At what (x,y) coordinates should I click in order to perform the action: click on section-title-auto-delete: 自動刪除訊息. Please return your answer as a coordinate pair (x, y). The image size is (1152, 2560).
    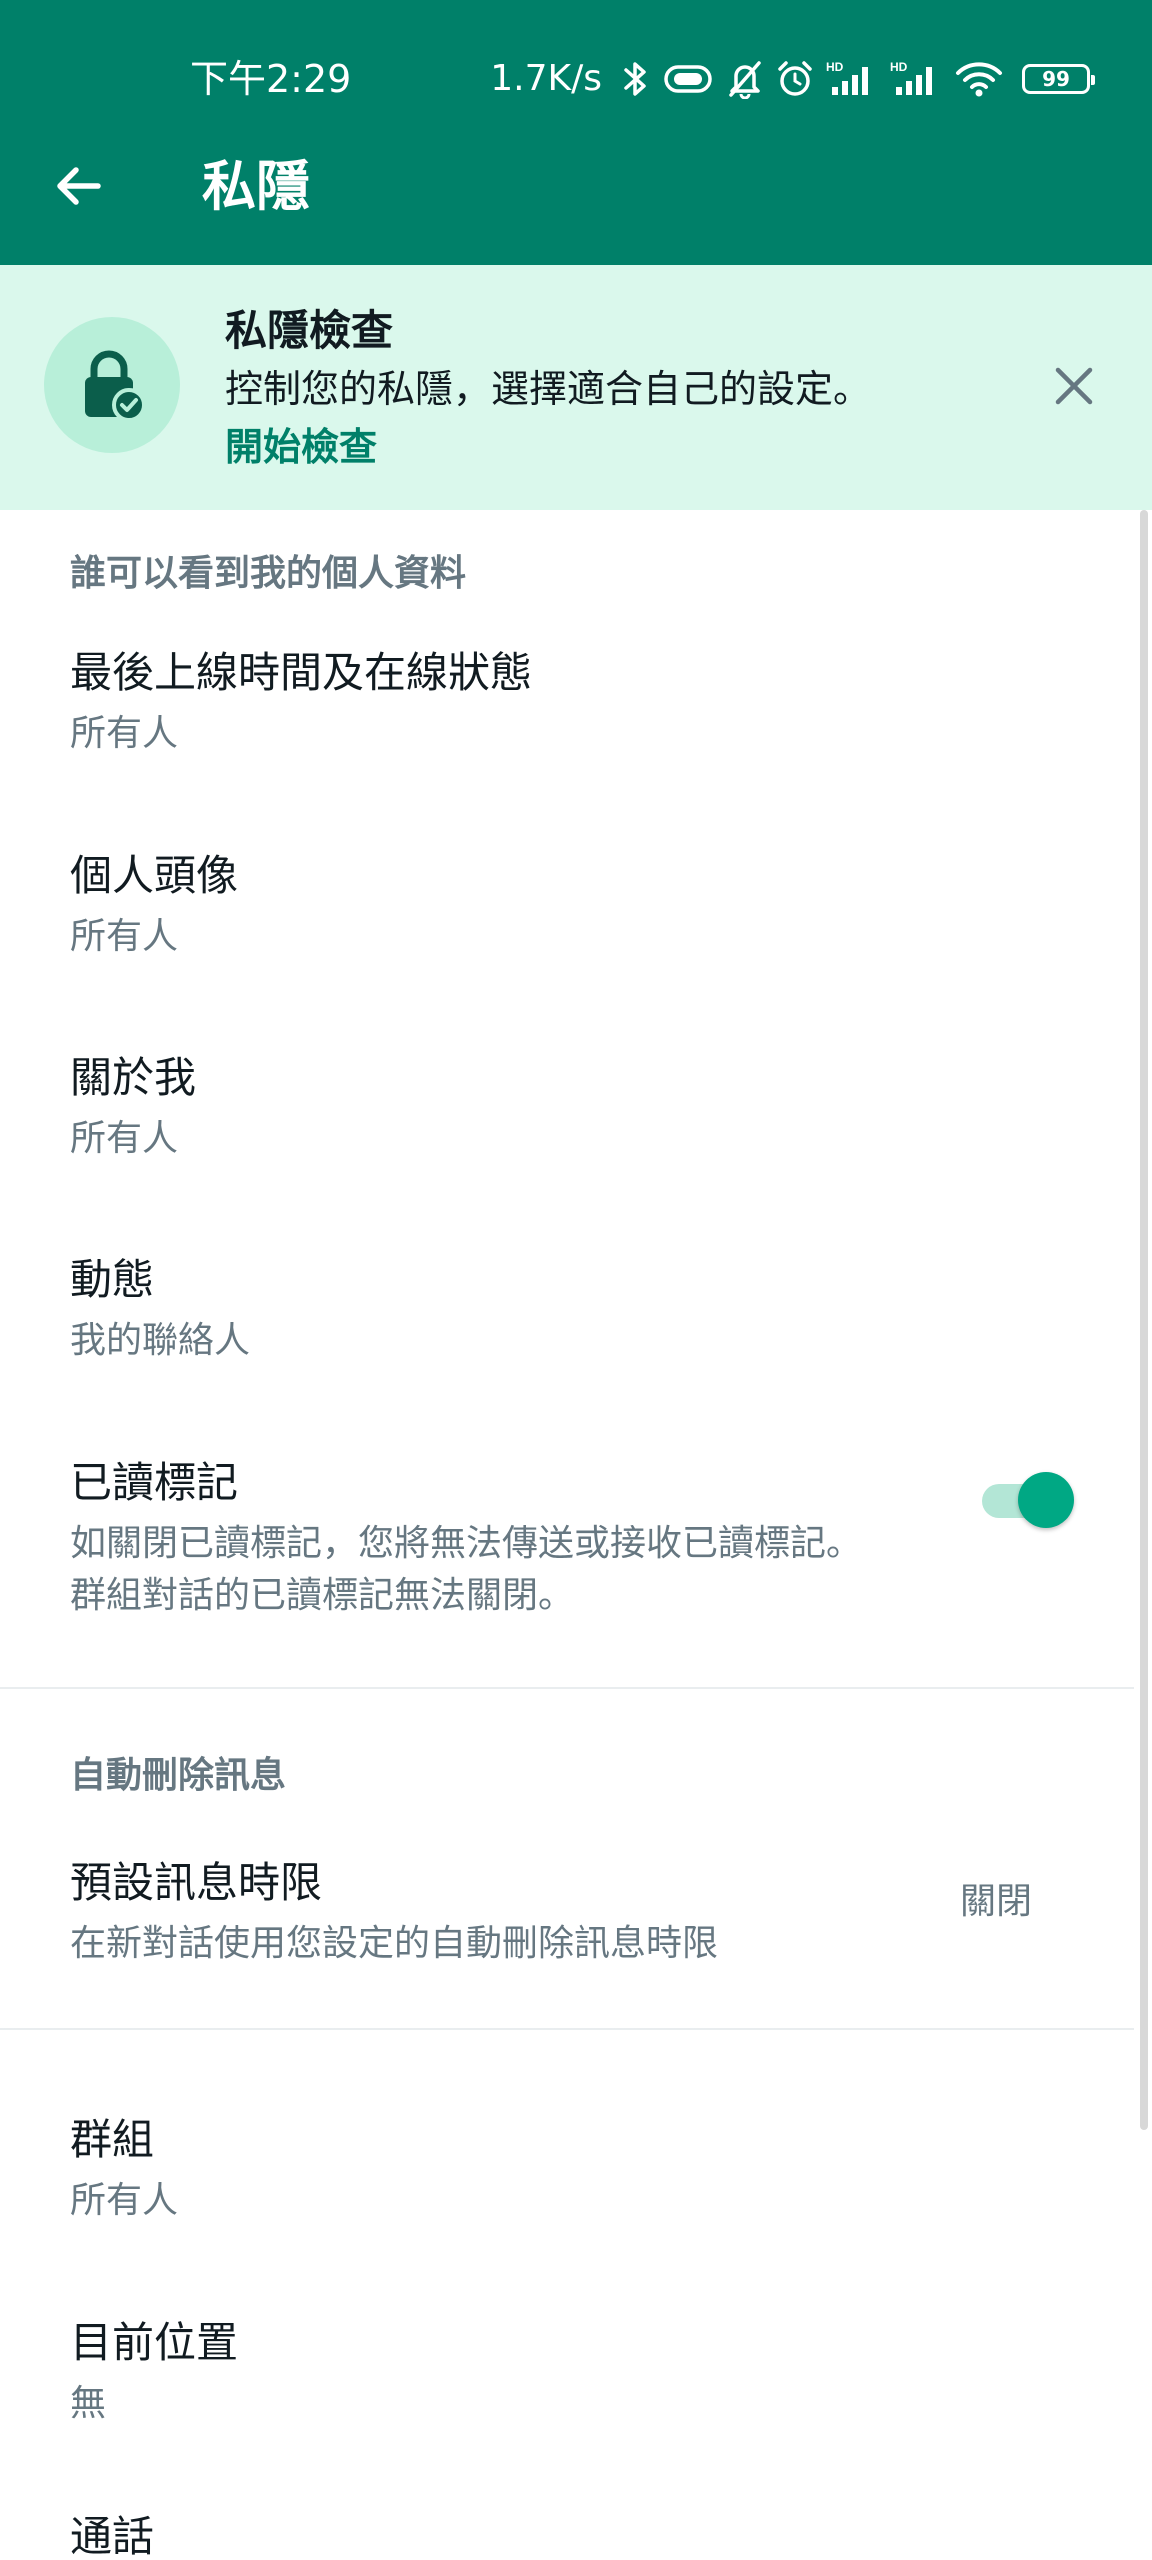
    Looking at the image, I should click on (178, 1775).